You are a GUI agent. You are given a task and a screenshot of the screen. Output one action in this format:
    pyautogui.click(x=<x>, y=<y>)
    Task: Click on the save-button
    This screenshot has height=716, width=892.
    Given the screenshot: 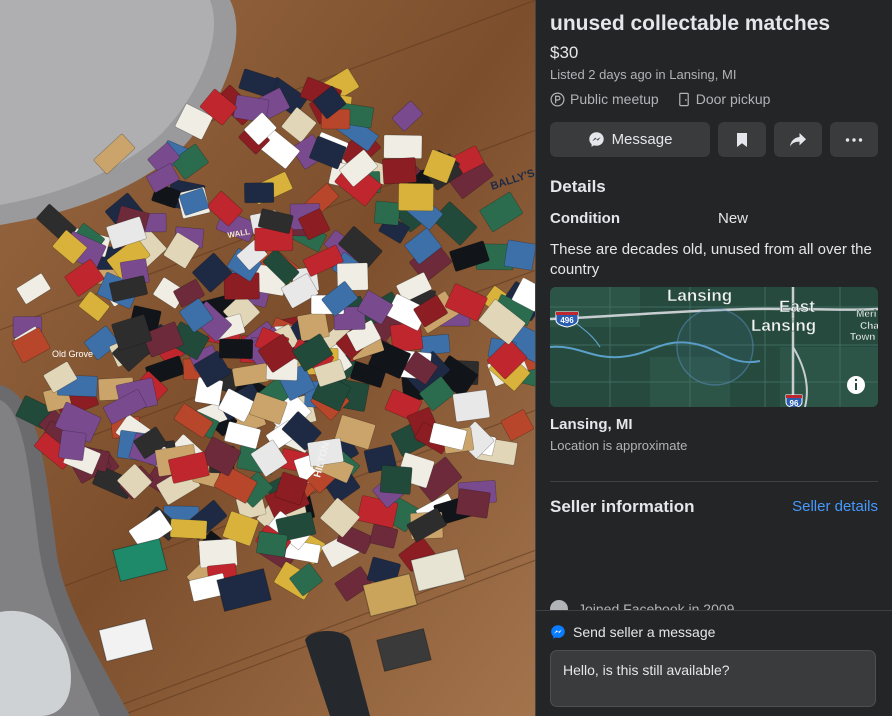 What is the action you would take?
    pyautogui.click(x=742, y=139)
    